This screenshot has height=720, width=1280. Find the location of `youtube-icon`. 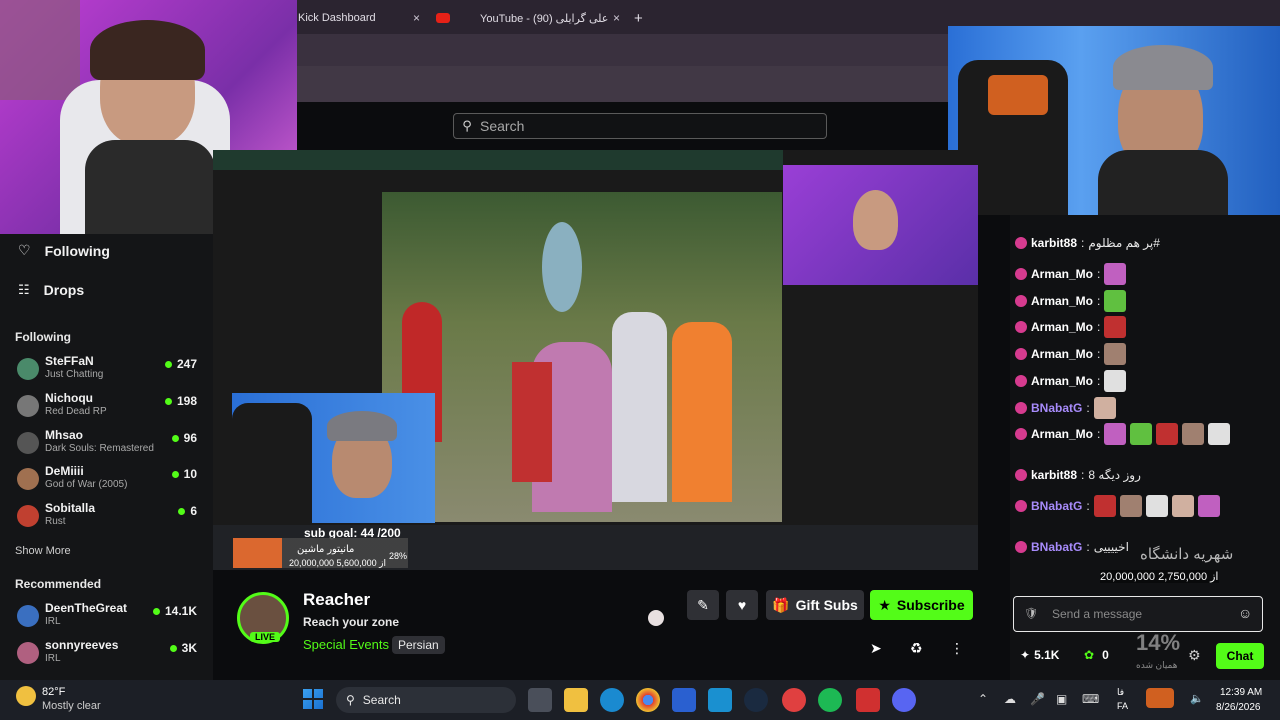

youtube-icon is located at coordinates (443, 18).